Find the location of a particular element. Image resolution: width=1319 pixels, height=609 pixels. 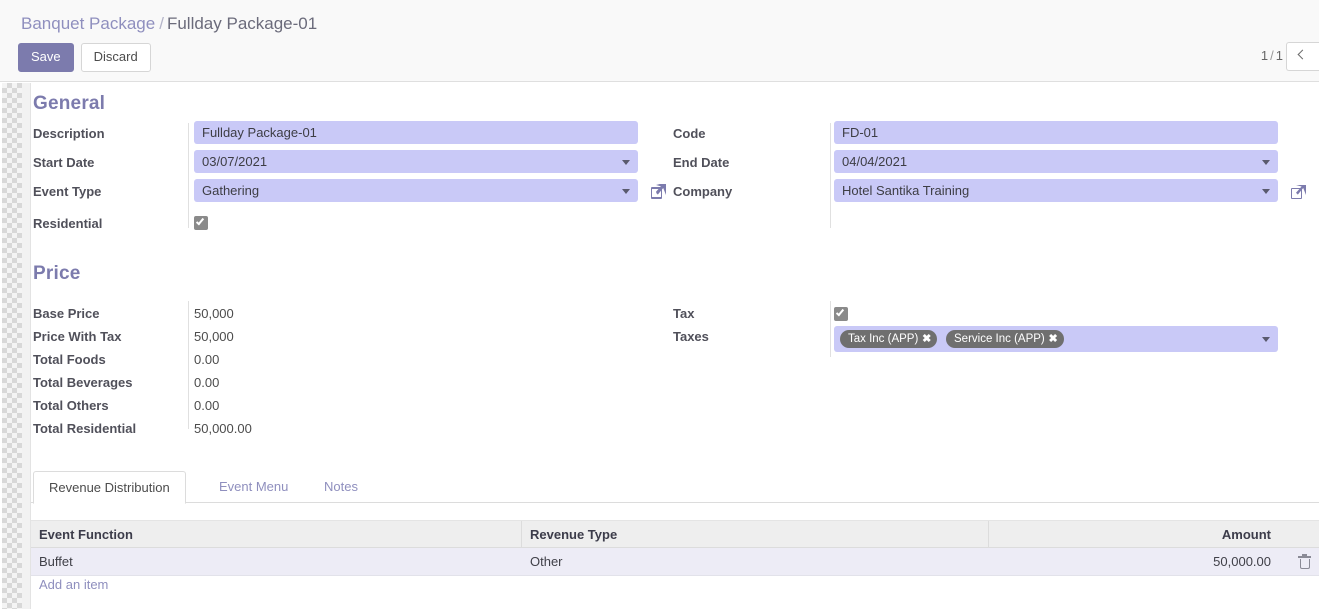

end-date-value: 04/04/2021 is located at coordinates (875, 161).